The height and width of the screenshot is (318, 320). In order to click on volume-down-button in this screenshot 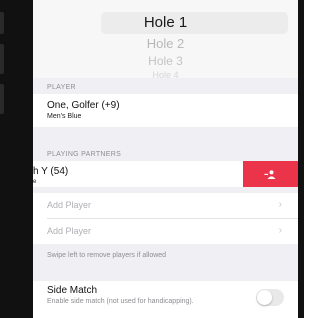, I will do `click(2, 99)`.